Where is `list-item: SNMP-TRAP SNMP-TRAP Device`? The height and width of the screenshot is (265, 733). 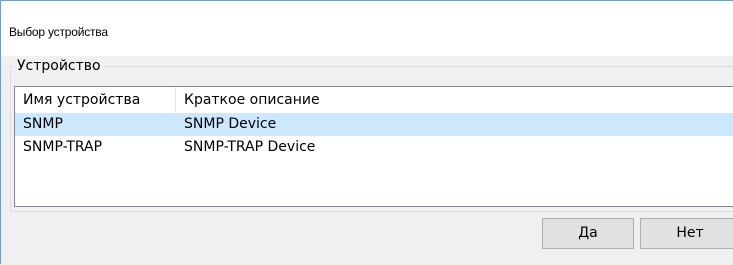 list-item: SNMP-TRAP SNMP-TRAP Device is located at coordinates (374, 147).